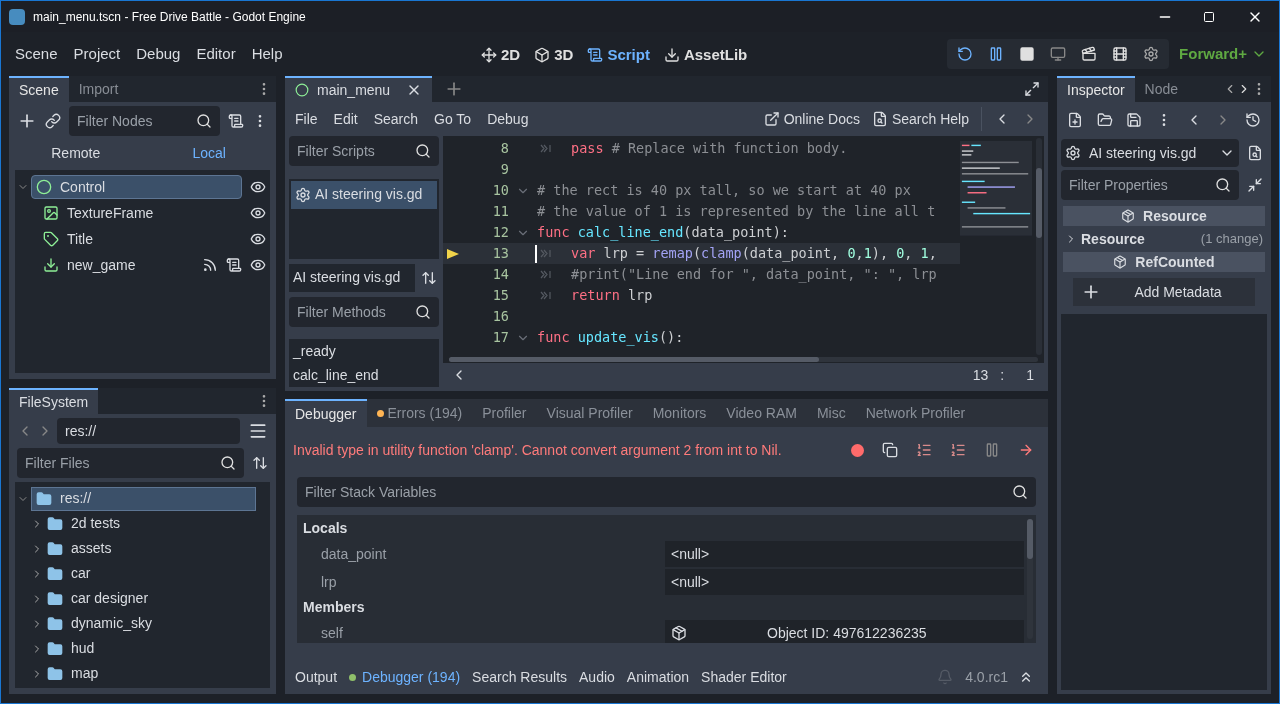 The height and width of the screenshot is (704, 1280). What do you see at coordinates (210, 265) in the screenshot?
I see `signal-icon` at bounding box center [210, 265].